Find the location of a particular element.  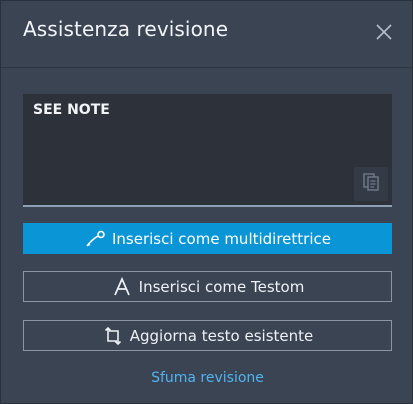

multileader-icon is located at coordinates (95, 239).